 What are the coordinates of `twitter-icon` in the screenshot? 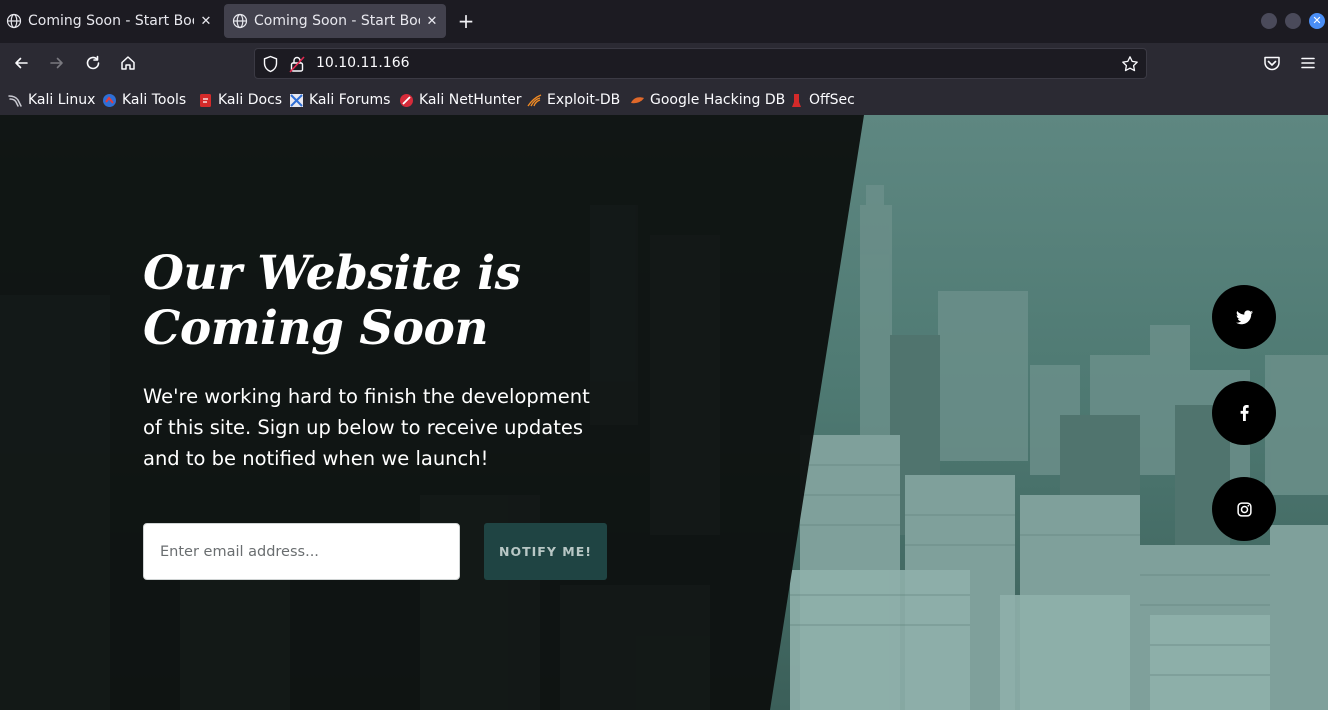 It's located at (1244, 316).